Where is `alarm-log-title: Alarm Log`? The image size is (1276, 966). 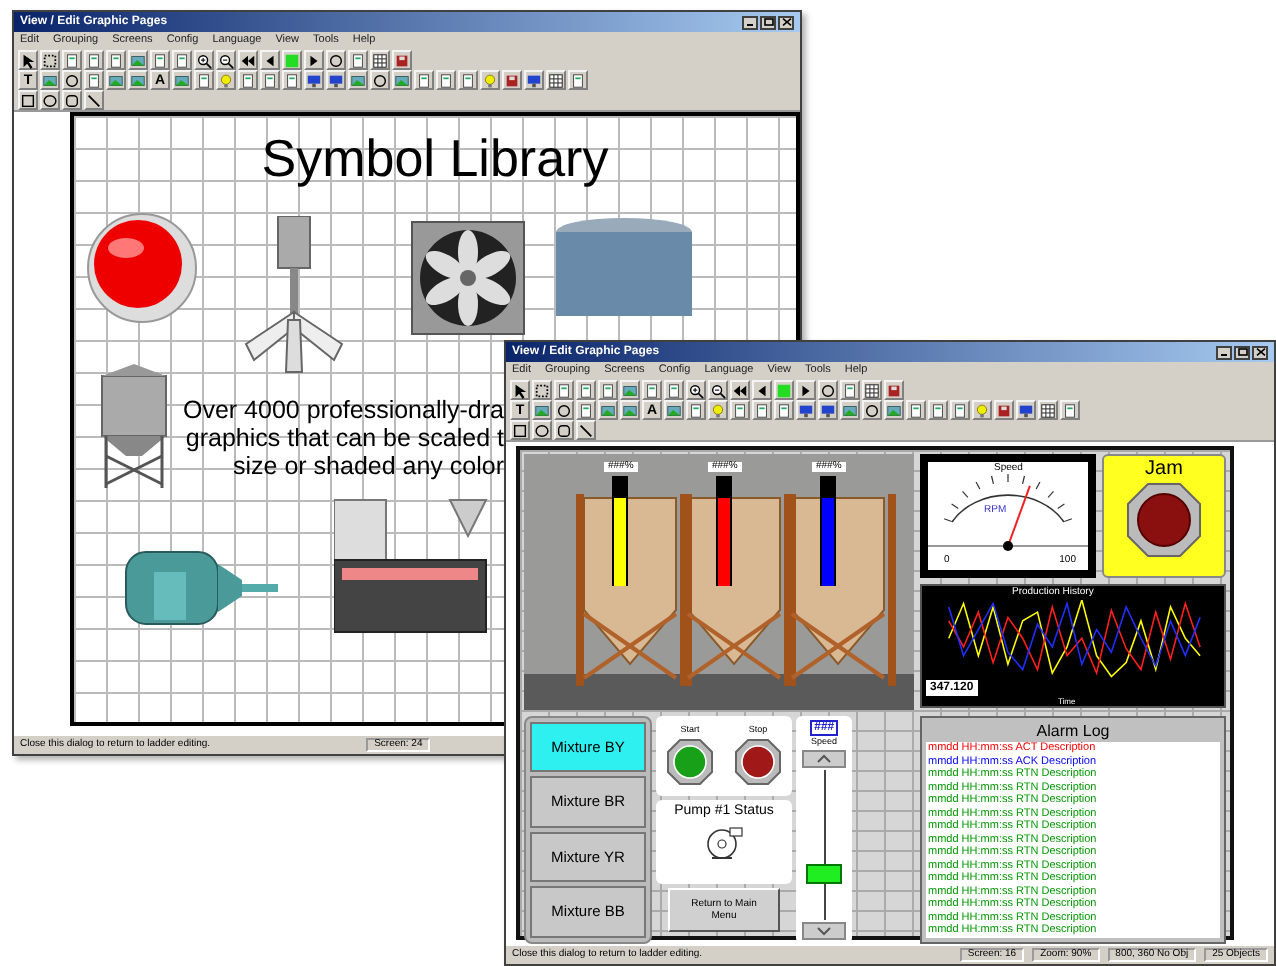 alarm-log-title: Alarm Log is located at coordinates (1073, 732).